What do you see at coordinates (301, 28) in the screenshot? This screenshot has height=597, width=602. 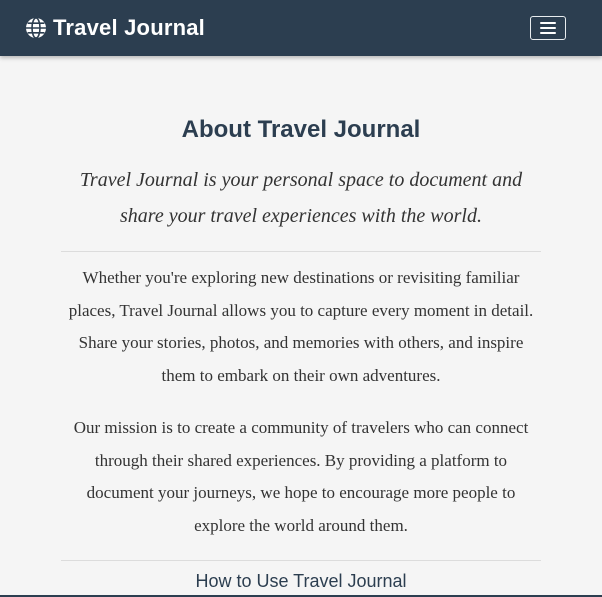 I see `top-navbar: Travel Journal` at bounding box center [301, 28].